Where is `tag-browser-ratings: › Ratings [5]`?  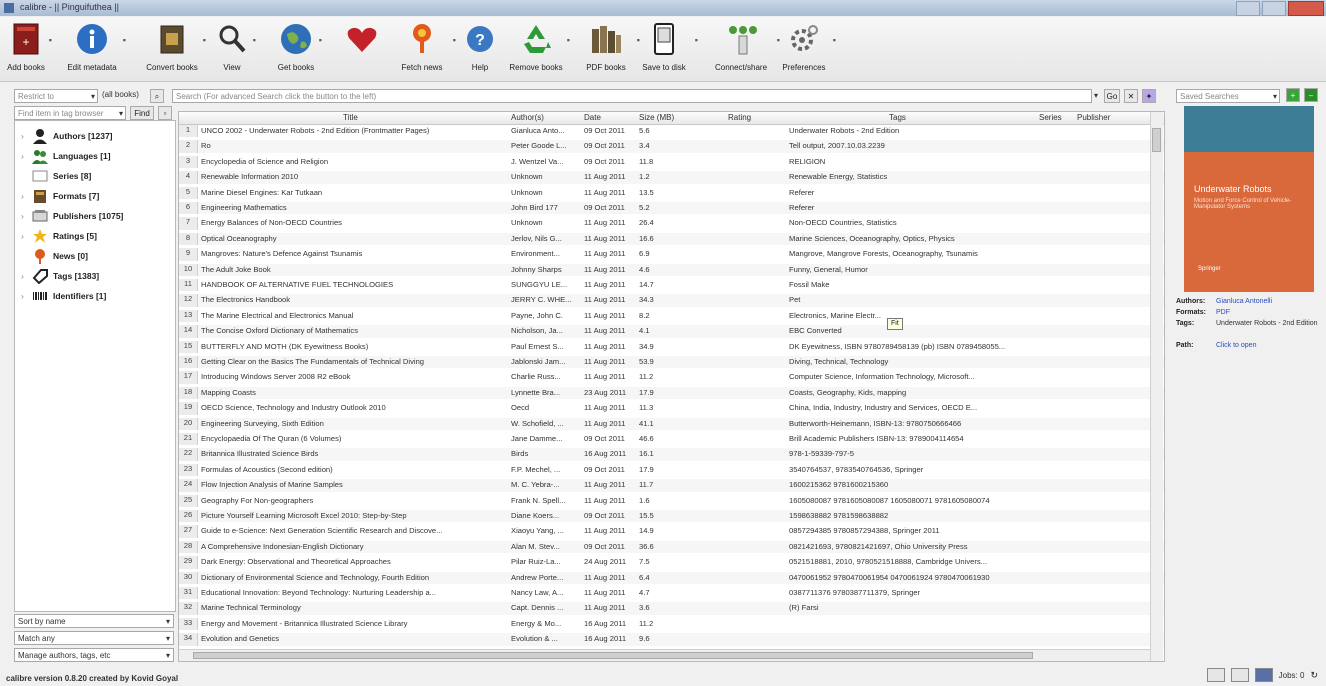
tag-browser-ratings: › Ratings [5] is located at coordinates (59, 236).